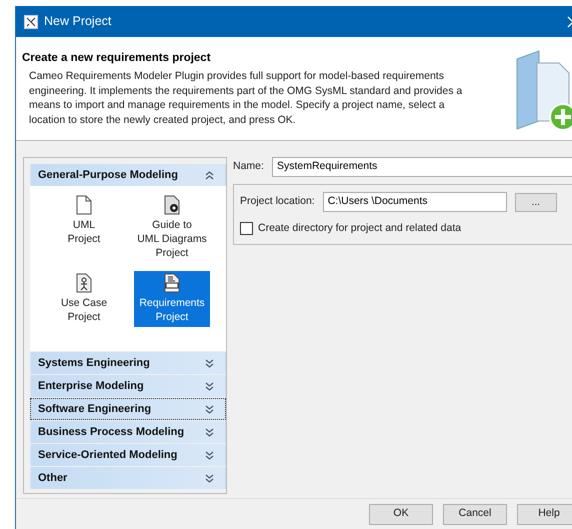  I want to click on stick-figure-document-icon, so click(84, 283).